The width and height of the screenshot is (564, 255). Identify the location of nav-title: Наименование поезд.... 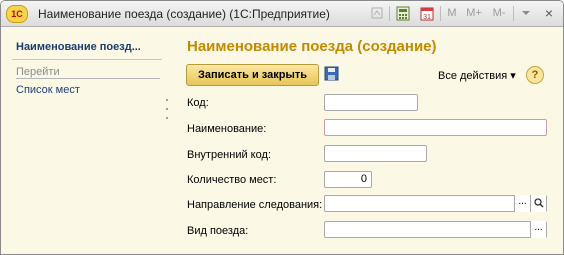
(78, 47).